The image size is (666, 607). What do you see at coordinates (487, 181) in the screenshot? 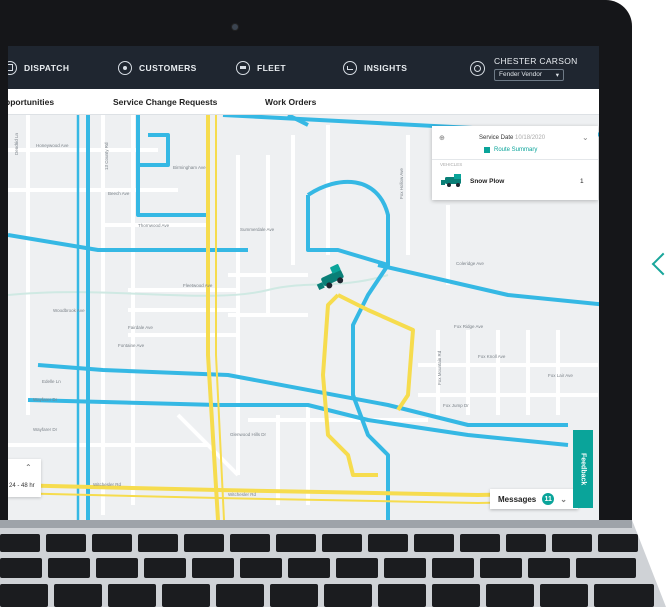
I see `vehicle-name: Snow Plow` at bounding box center [487, 181].